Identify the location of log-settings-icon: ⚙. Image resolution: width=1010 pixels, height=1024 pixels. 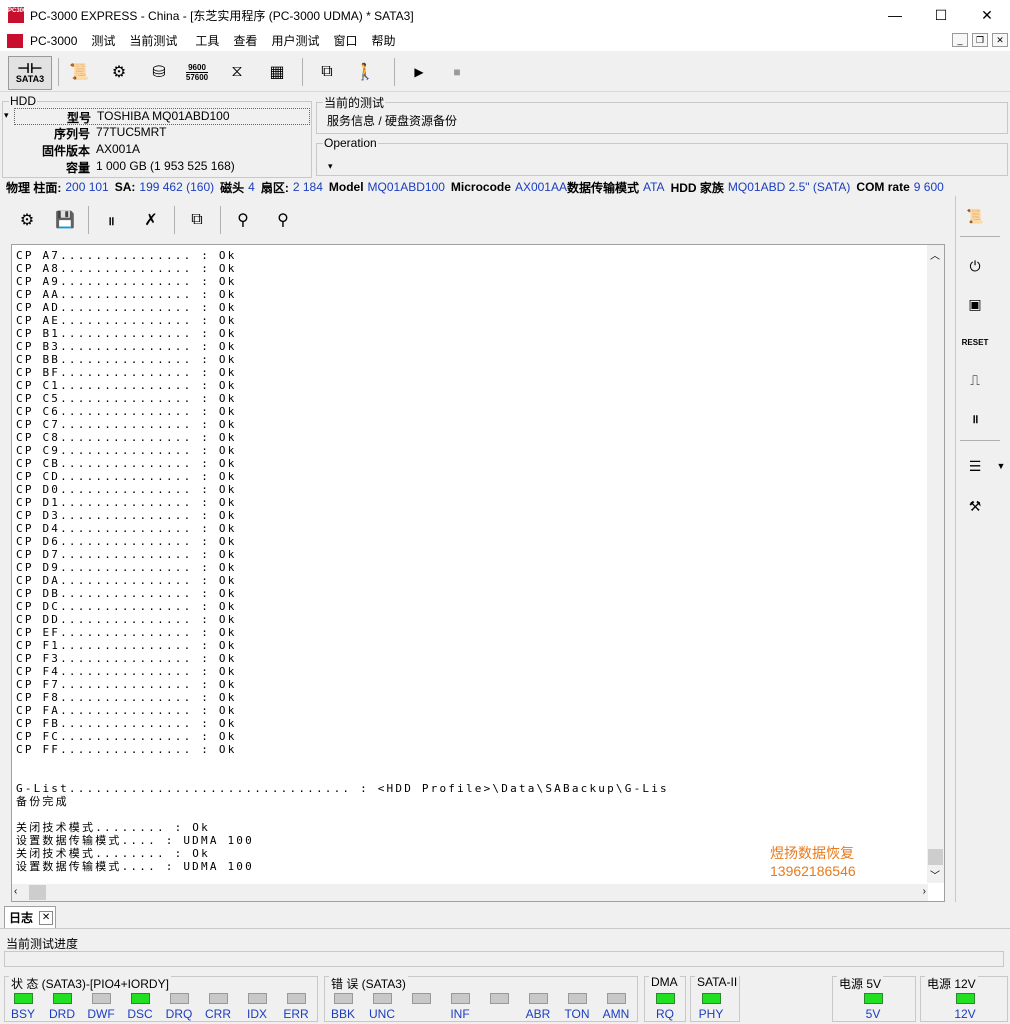
(27, 220).